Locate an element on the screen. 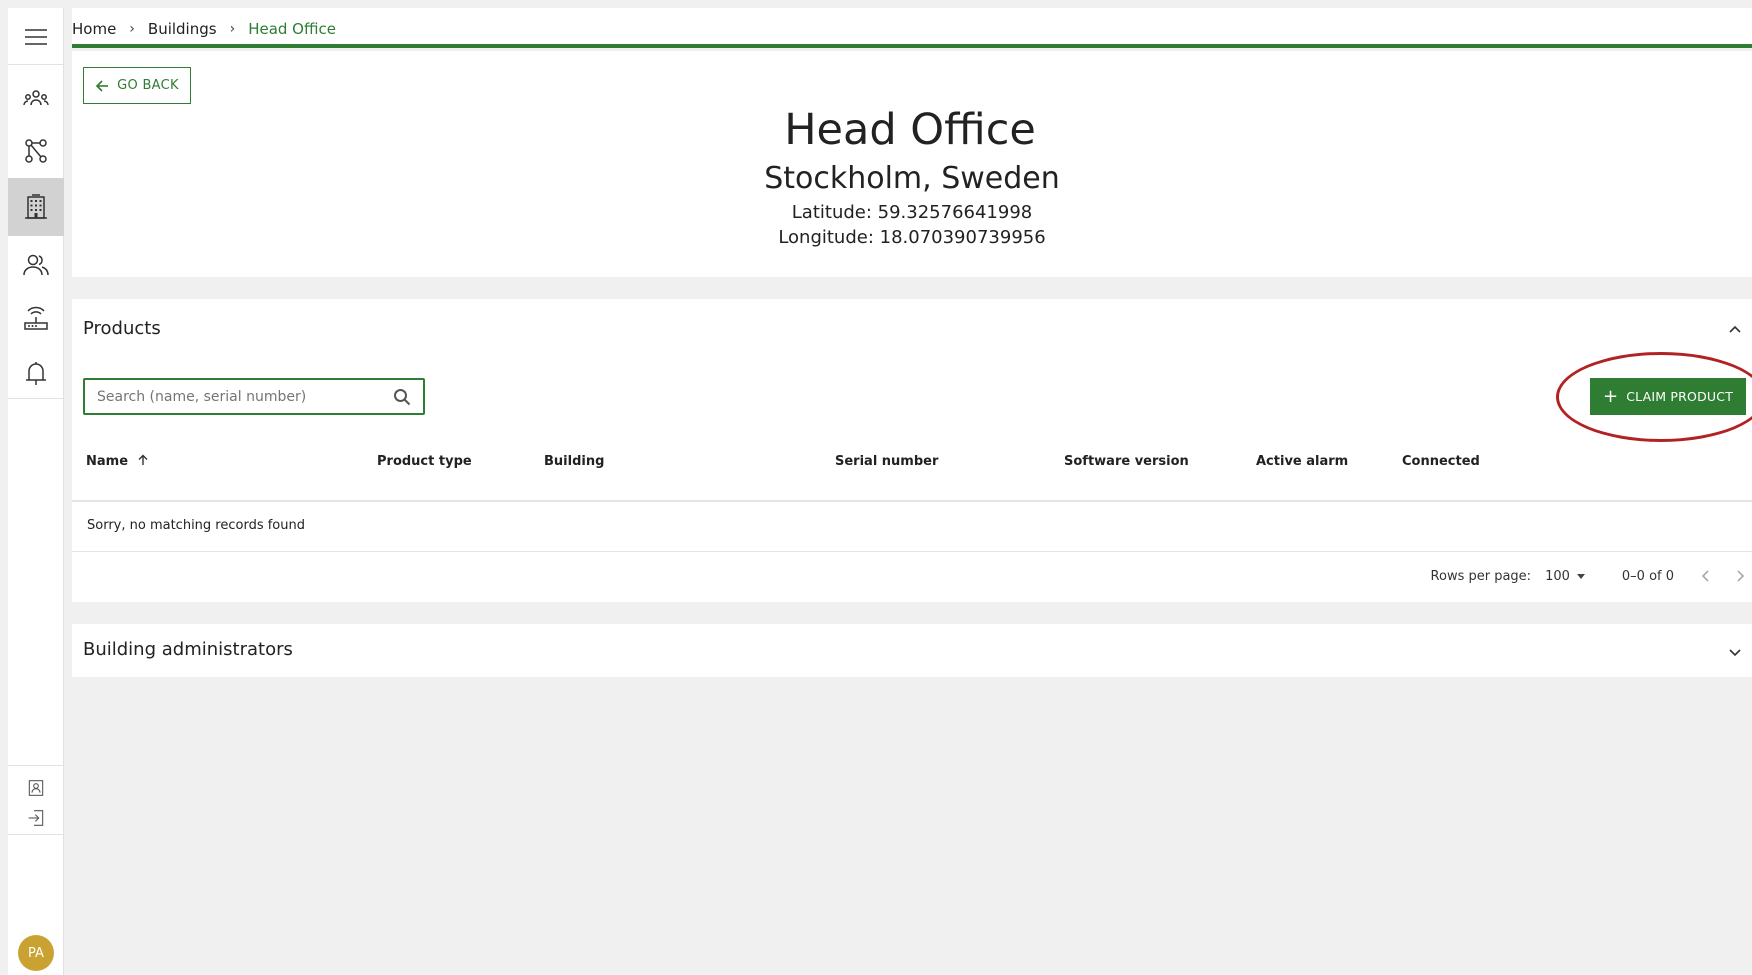  column-header-serial-number: Serial number is located at coordinates (886, 461).